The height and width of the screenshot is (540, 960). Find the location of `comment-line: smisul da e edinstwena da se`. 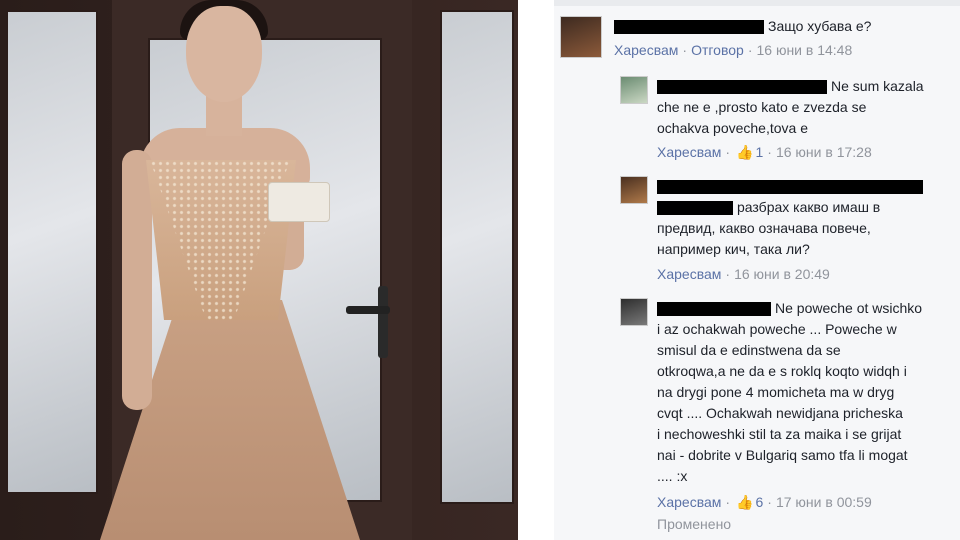

comment-line: smisul da e edinstwena da se is located at coordinates (749, 350).